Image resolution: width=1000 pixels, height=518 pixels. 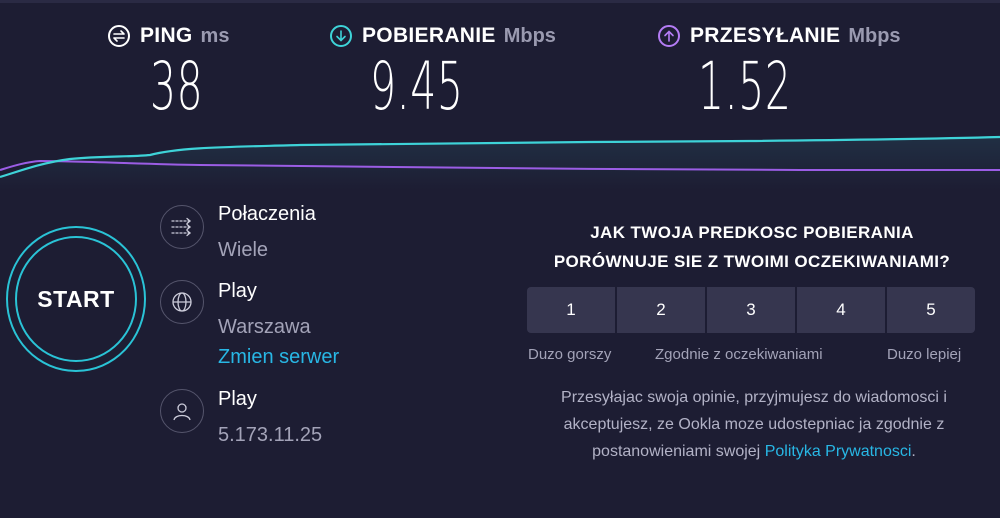 I want to click on rating-button-4: 4, so click(x=841, y=310).